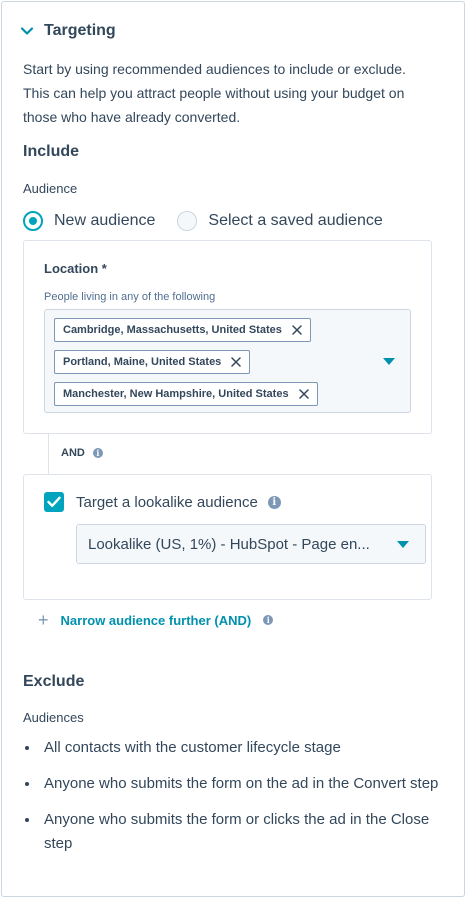 This screenshot has height=899, width=466. What do you see at coordinates (43, 620) in the screenshot?
I see `plus-icon: +` at bounding box center [43, 620].